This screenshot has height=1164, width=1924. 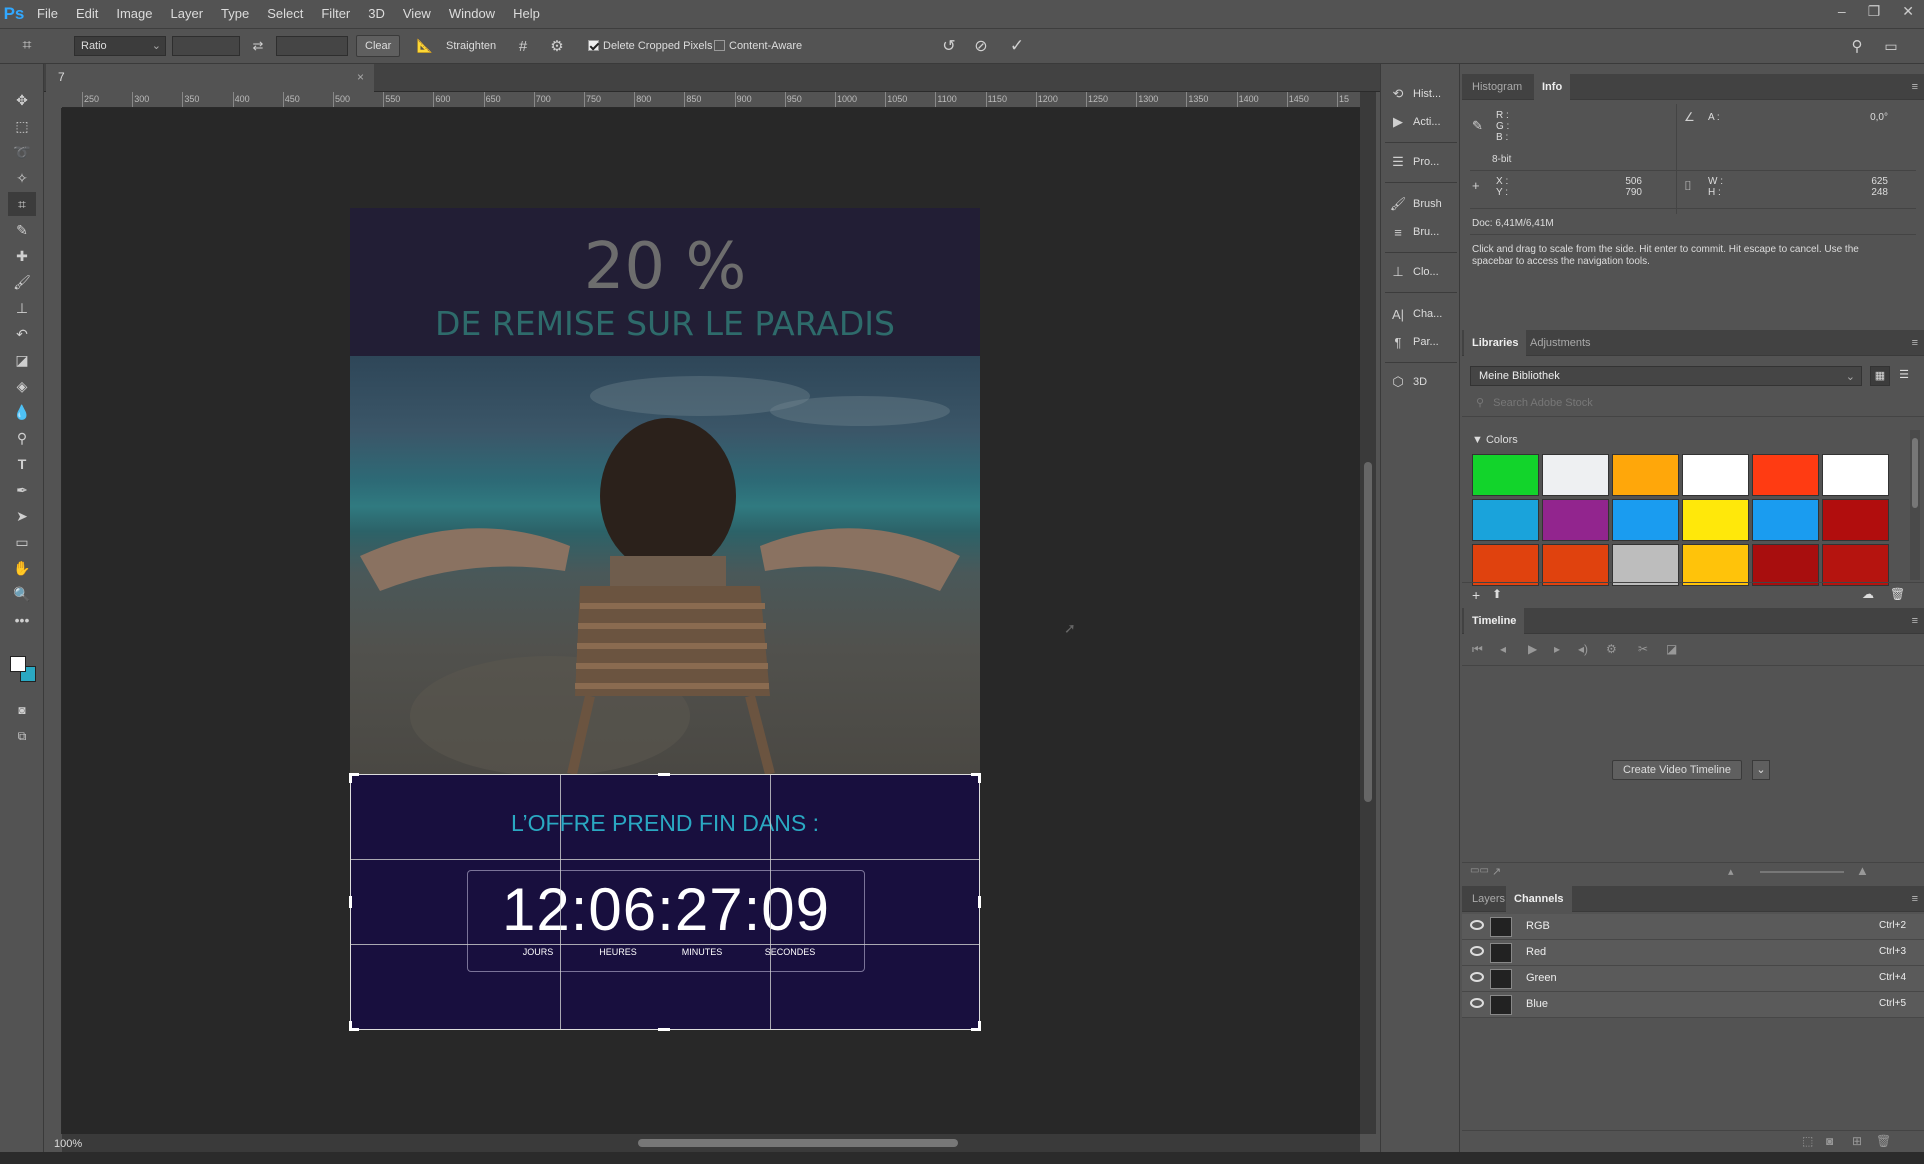 What do you see at coordinates (235, 14) in the screenshot?
I see `menu-item: Type` at bounding box center [235, 14].